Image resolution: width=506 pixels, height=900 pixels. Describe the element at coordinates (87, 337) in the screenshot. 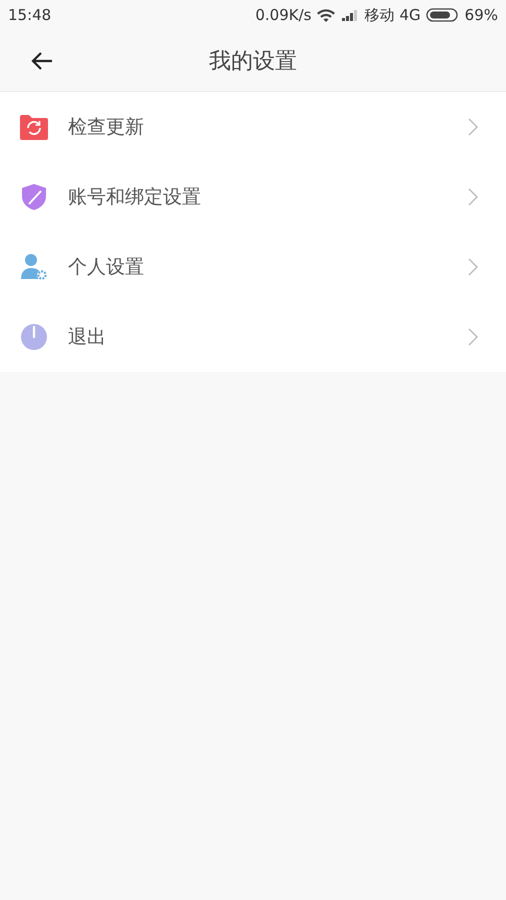

I see `item-label: 退出` at that location.